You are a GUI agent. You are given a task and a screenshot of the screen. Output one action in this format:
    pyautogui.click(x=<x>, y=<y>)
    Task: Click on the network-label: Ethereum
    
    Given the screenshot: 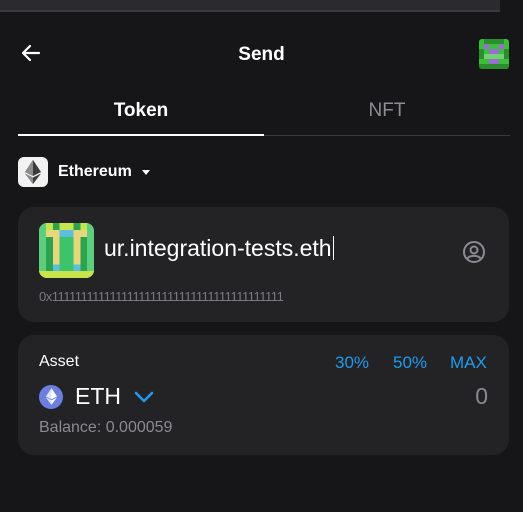 What is the action you would take?
    pyautogui.click(x=95, y=171)
    